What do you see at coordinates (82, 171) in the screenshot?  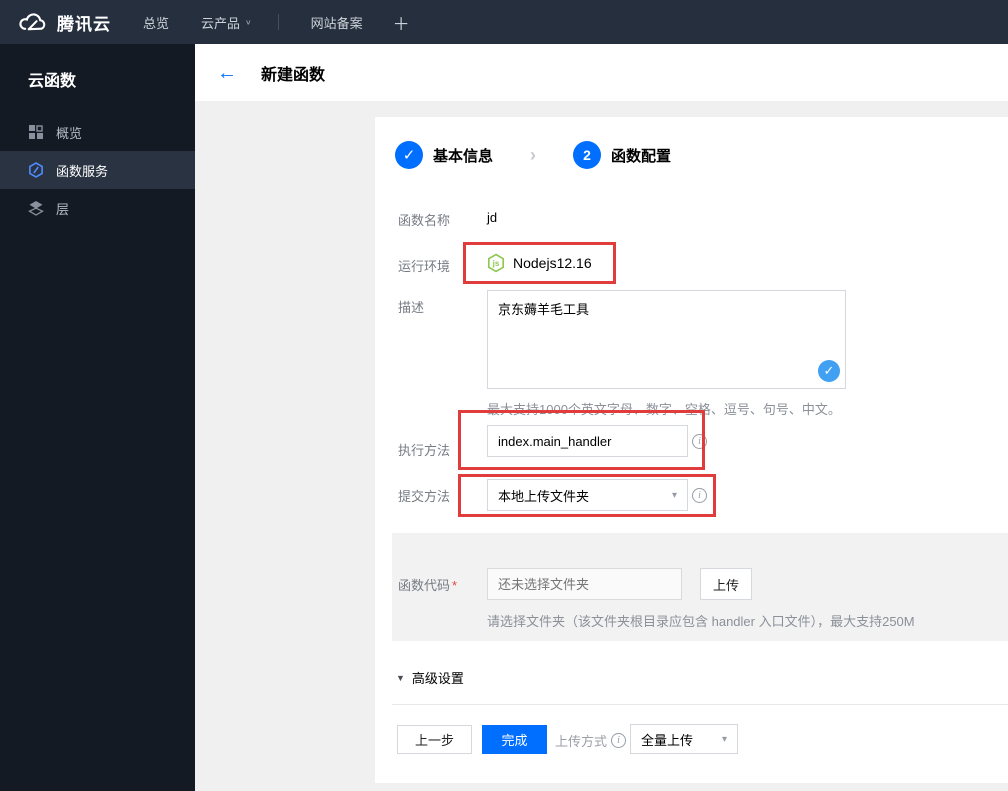 I see `sidebar-item-label: 函数服务` at bounding box center [82, 171].